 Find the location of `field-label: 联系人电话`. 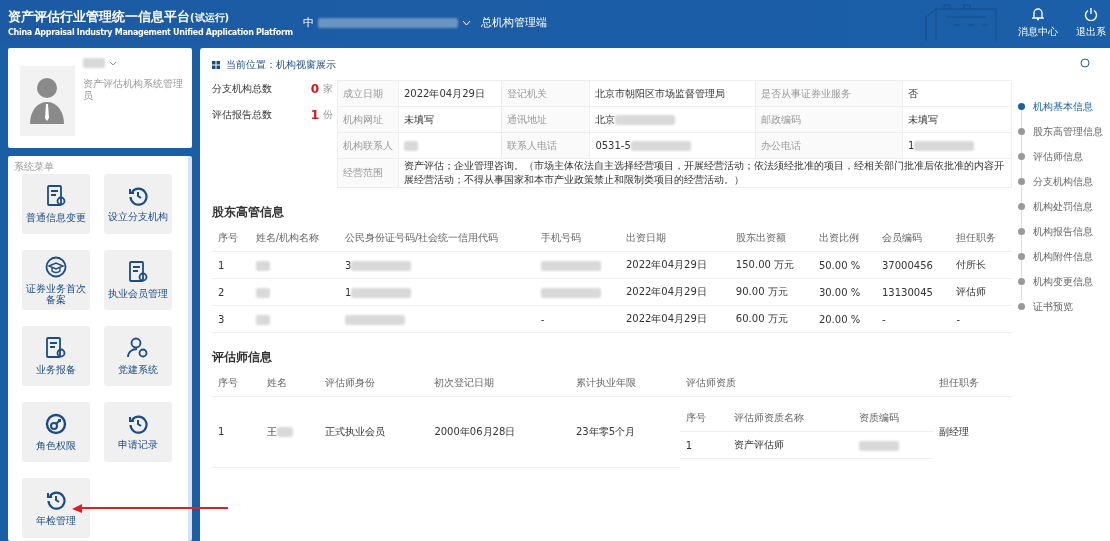

field-label: 联系人电话 is located at coordinates (545, 145).